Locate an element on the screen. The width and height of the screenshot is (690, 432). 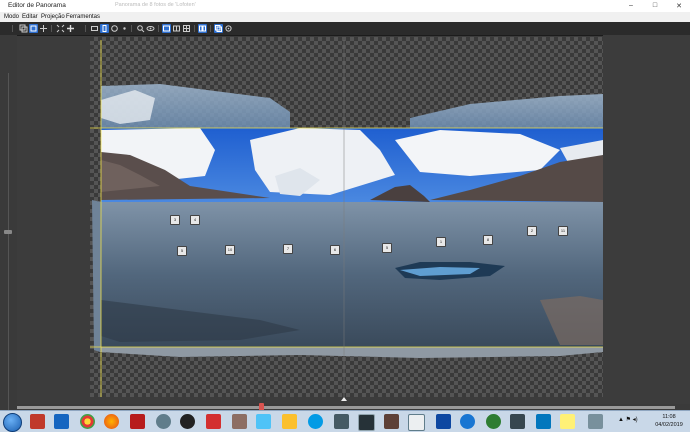
control-point: 2 is located at coordinates (532, 231).